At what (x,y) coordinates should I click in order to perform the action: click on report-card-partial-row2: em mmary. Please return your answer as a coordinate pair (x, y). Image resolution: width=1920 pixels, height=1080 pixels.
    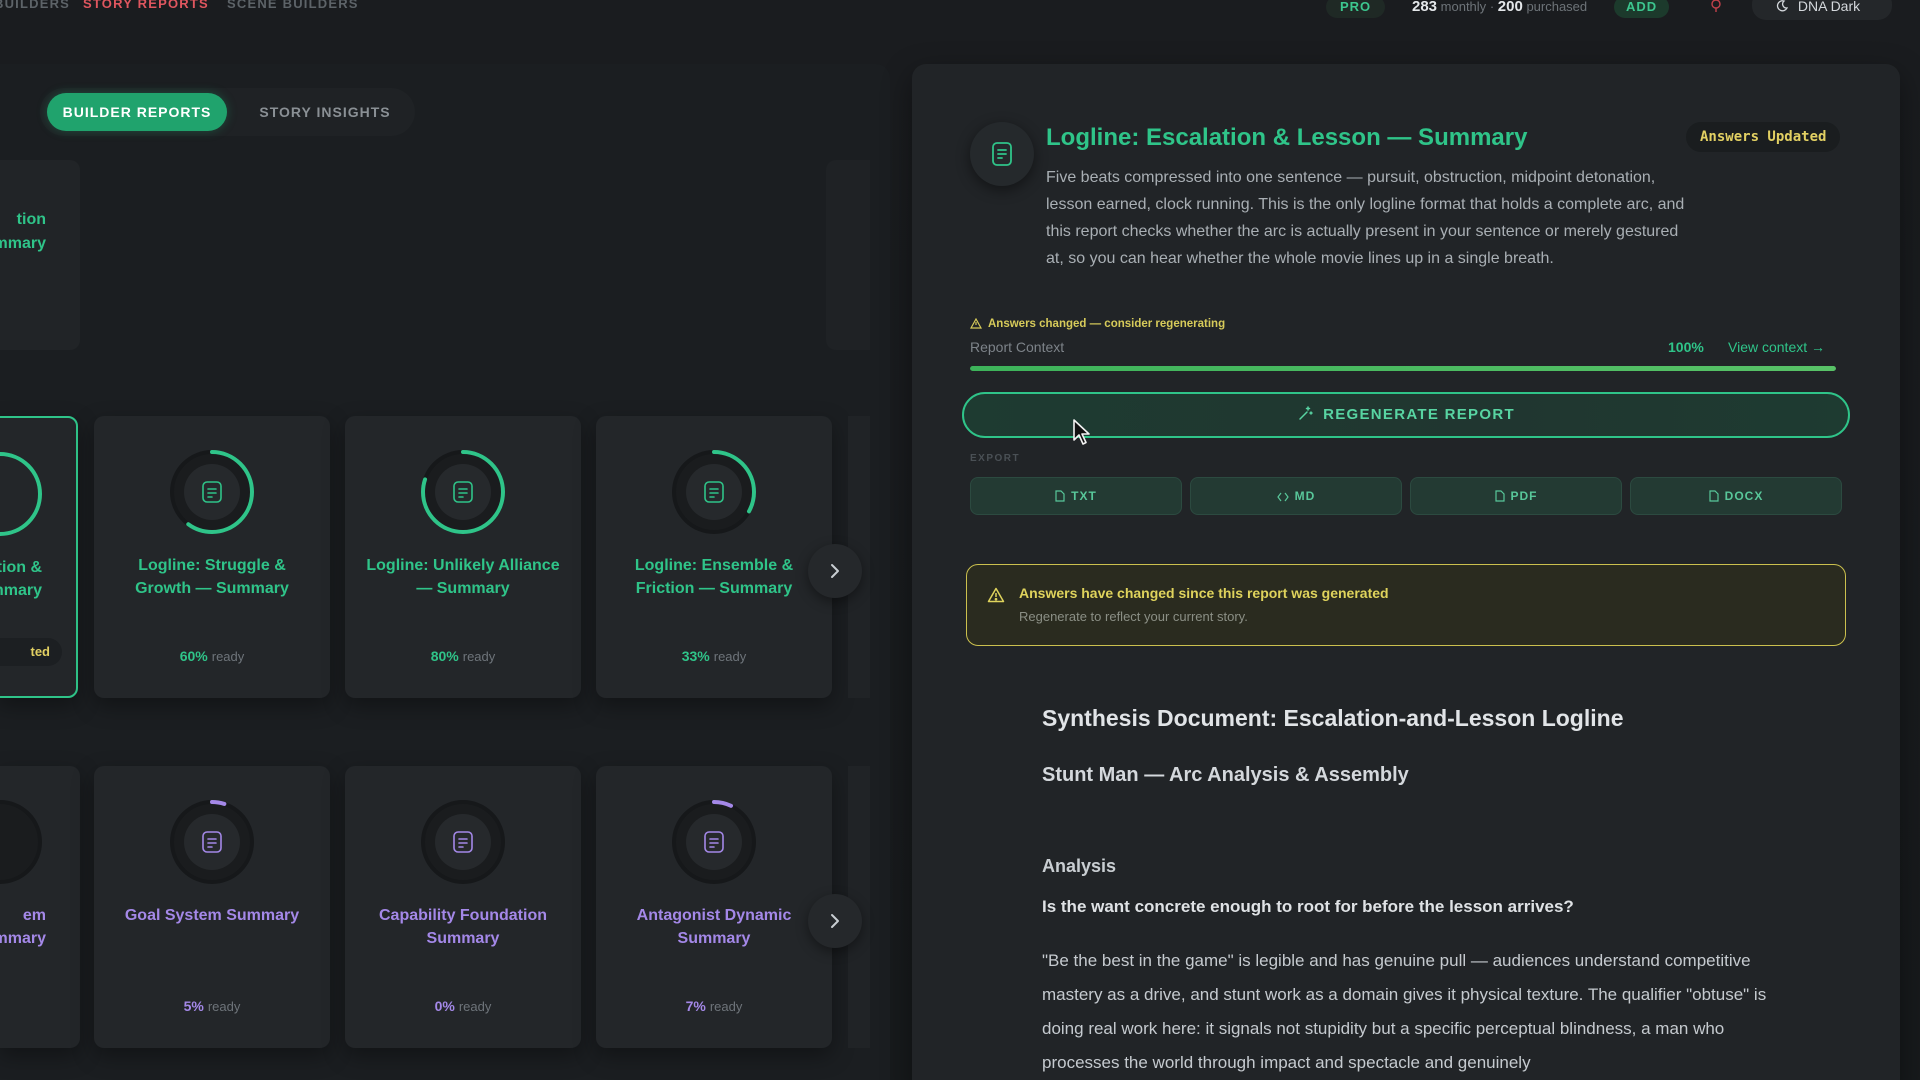
    Looking at the image, I should click on (40, 907).